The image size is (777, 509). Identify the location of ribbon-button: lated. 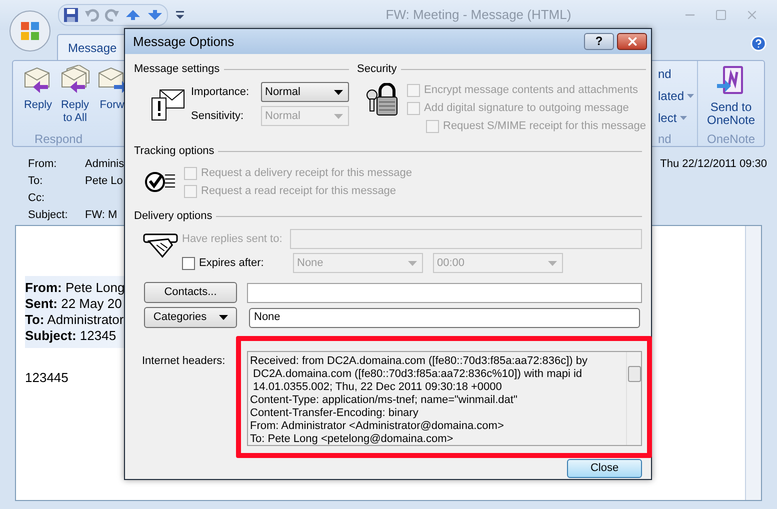
(671, 95).